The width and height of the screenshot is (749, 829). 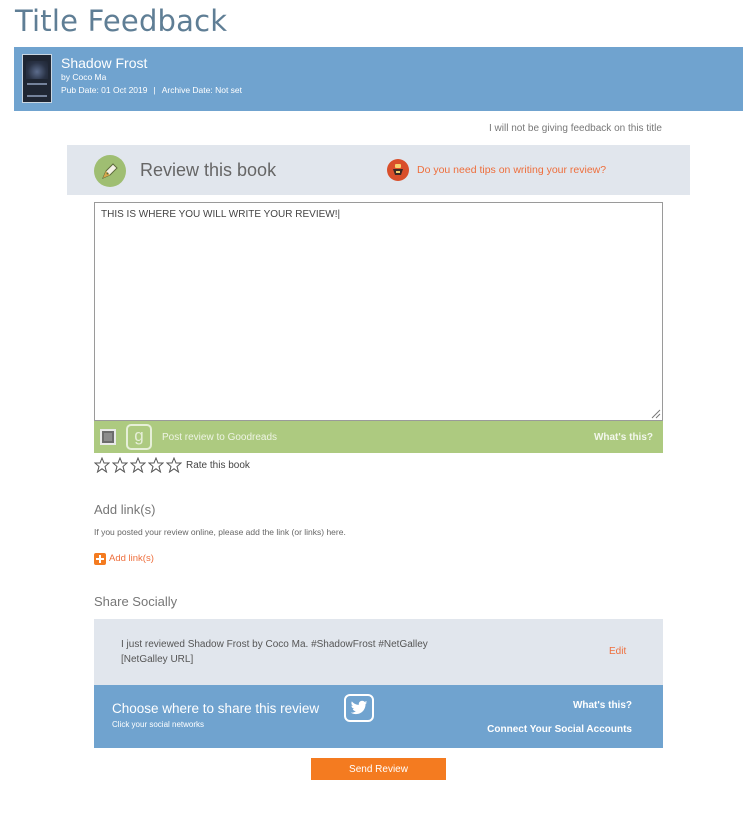 What do you see at coordinates (218, 465) in the screenshot?
I see `rate-this-book-label: Rate this book` at bounding box center [218, 465].